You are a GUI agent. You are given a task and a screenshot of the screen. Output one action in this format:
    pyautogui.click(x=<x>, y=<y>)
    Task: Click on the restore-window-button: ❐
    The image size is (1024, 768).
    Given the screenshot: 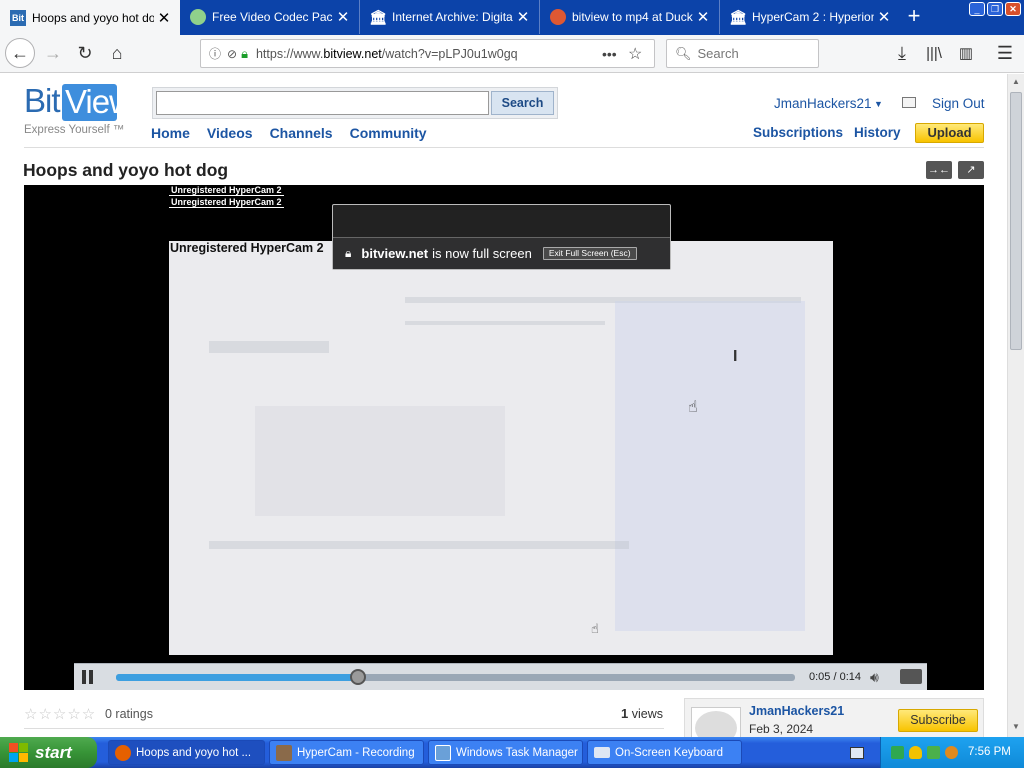 What is the action you would take?
    pyautogui.click(x=995, y=9)
    